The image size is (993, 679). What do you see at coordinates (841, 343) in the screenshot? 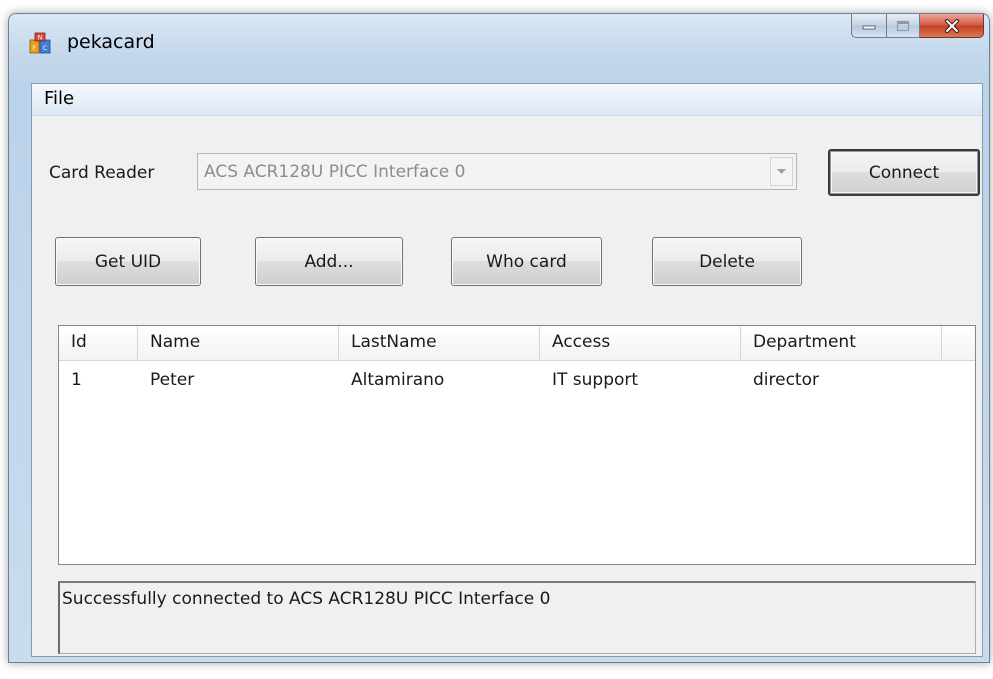
I see `column-header-department: Department` at bounding box center [841, 343].